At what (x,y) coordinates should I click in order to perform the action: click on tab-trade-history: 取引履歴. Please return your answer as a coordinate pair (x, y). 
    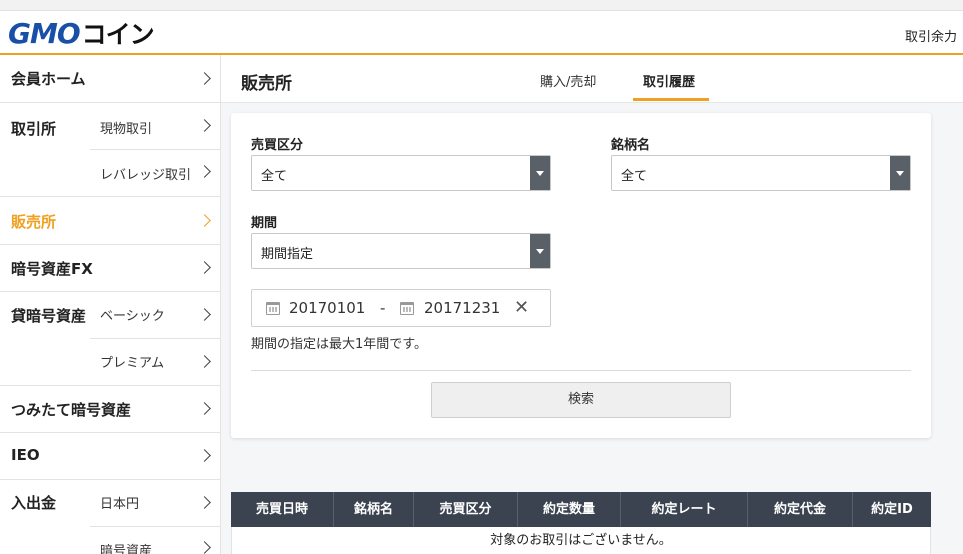
    Looking at the image, I should click on (669, 80).